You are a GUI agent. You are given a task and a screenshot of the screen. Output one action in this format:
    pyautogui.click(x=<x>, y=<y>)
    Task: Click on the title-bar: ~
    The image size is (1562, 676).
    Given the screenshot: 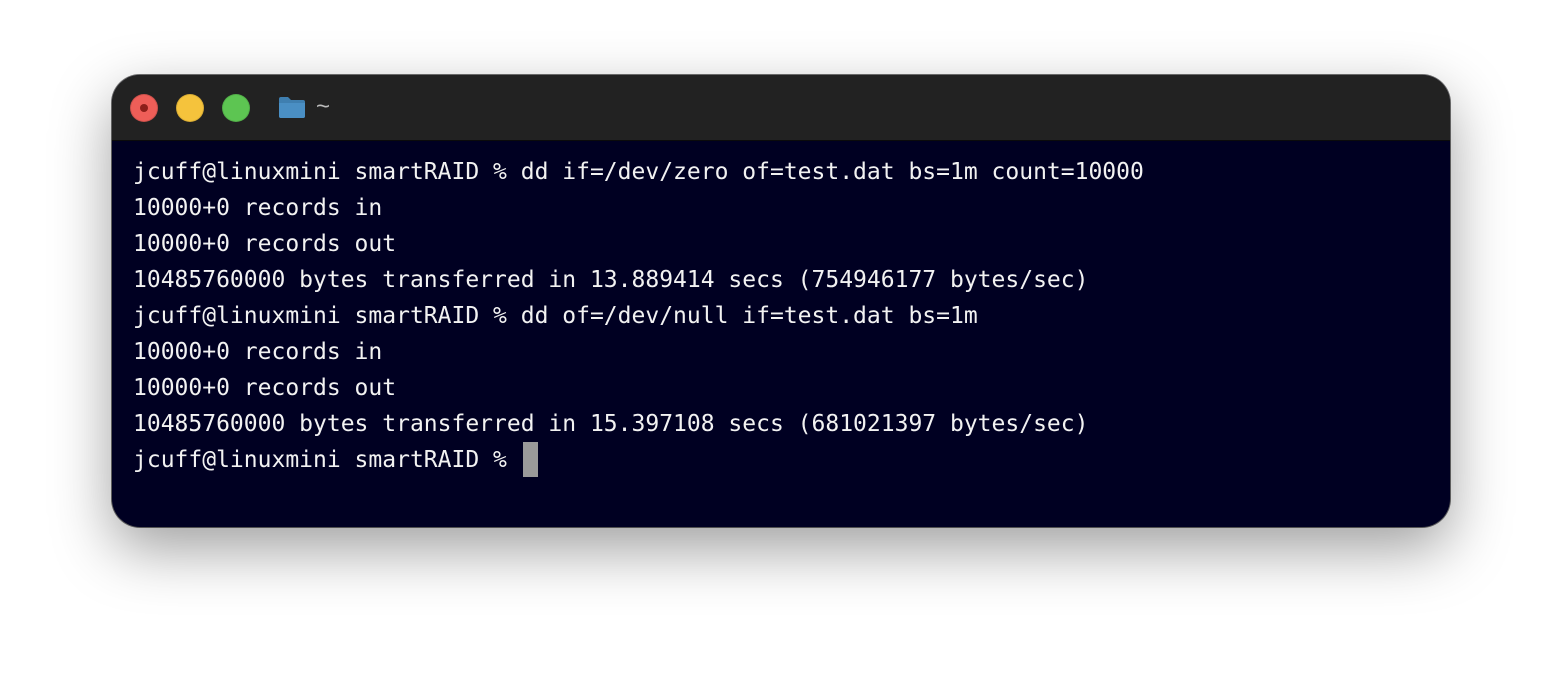 What is the action you would take?
    pyautogui.click(x=781, y=108)
    